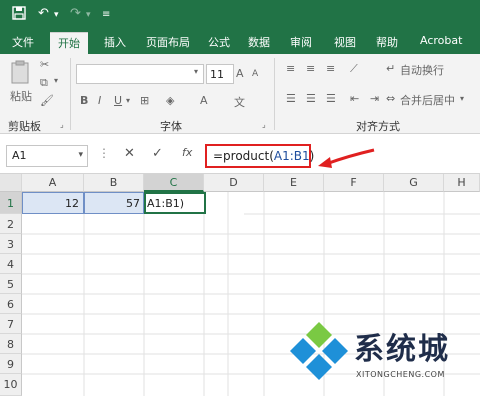 The width and height of the screenshot is (480, 396). What do you see at coordinates (43, 13) in the screenshot?
I see `undo-icon: ↶` at bounding box center [43, 13].